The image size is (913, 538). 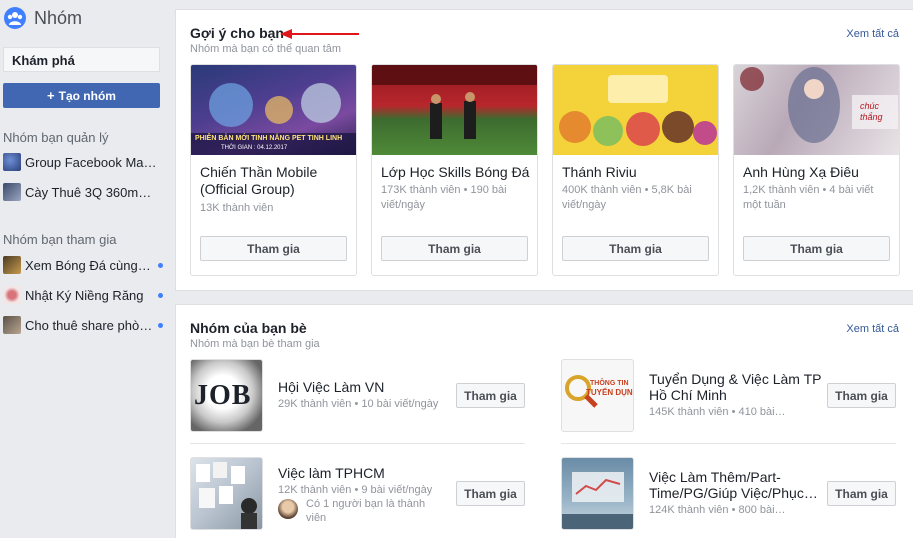 What do you see at coordinates (248, 328) in the screenshot?
I see `friends-groups-title: Nhóm của bạn bè` at bounding box center [248, 328].